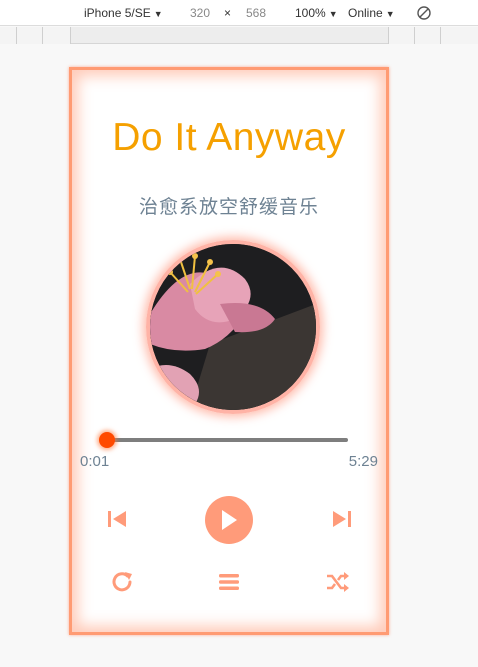 The image size is (478, 667). Describe the element at coordinates (117, 13) in the screenshot. I see `device-label: iPhone 5/SE` at that location.